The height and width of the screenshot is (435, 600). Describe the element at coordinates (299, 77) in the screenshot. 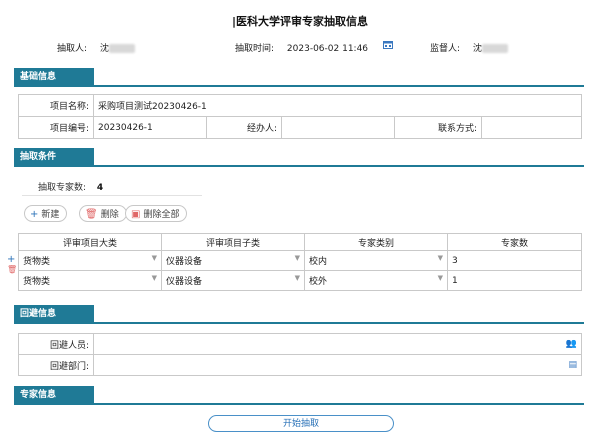

I see `section-basic-header: 基础信息` at that location.